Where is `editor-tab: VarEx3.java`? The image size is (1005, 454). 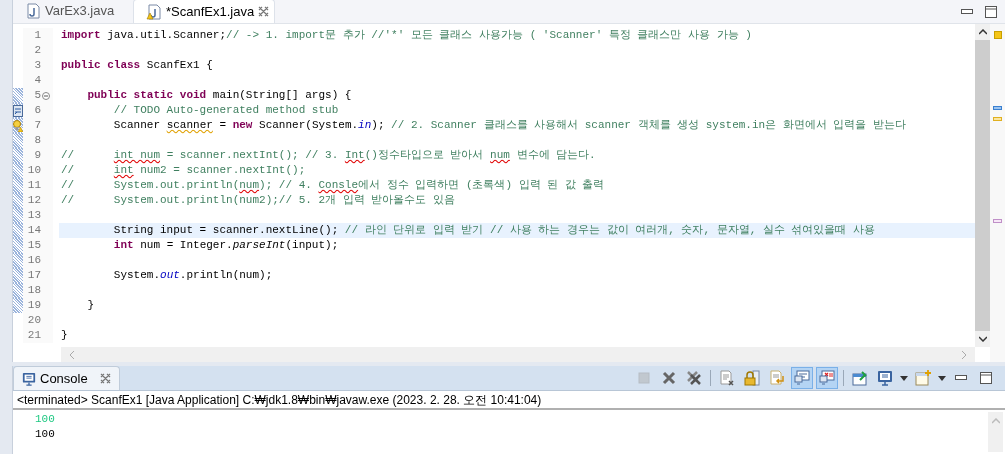 editor-tab: VarEx3.java is located at coordinates (73, 11).